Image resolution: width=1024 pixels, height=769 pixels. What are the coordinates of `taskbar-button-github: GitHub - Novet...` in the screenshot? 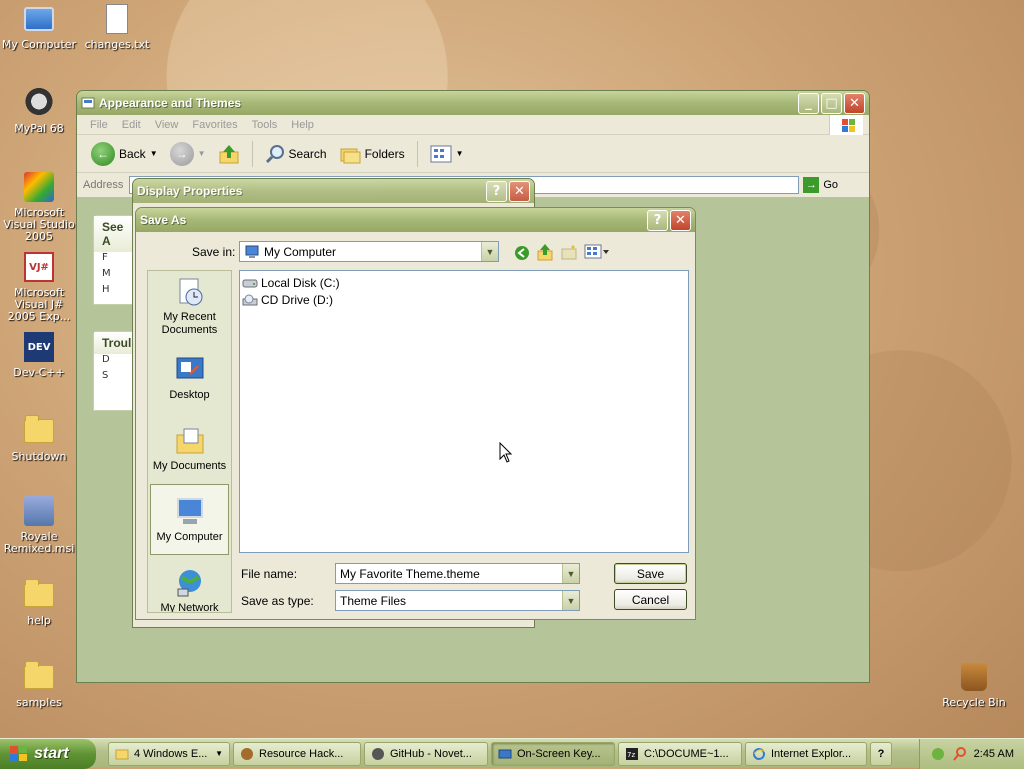 It's located at (426, 753).